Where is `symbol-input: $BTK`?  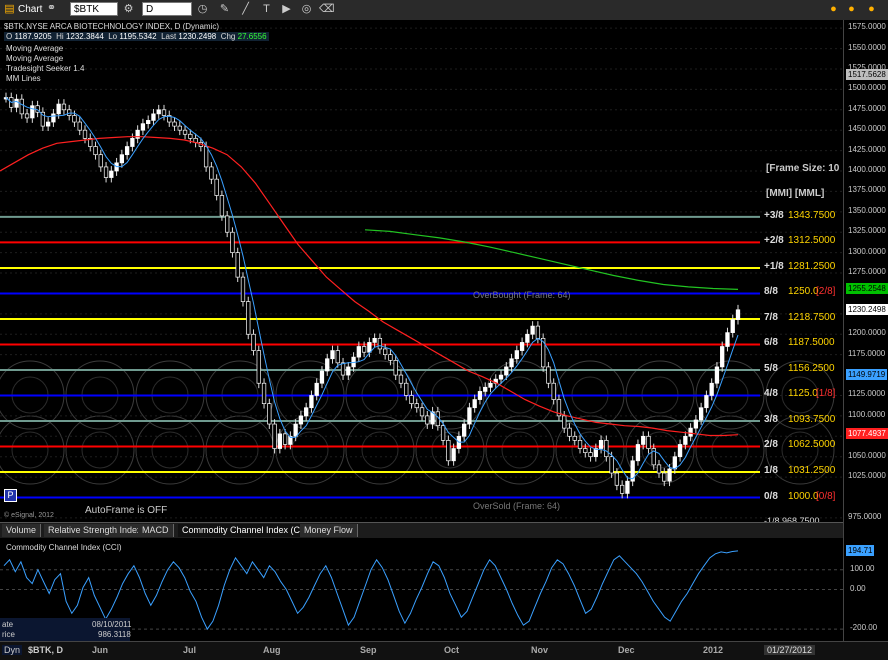
symbol-input: $BTK is located at coordinates (94, 9).